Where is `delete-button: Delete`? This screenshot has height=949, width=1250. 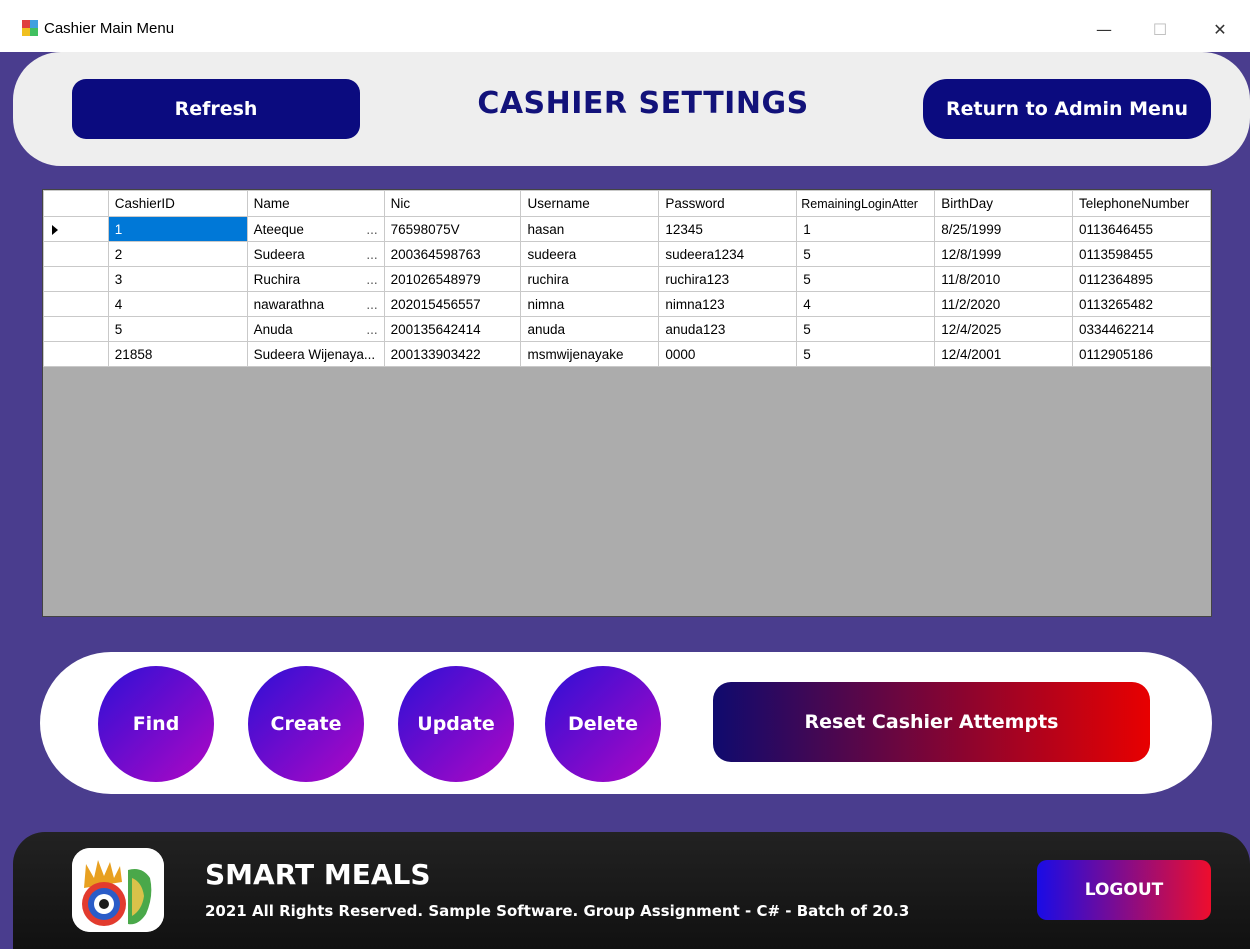 delete-button: Delete is located at coordinates (603, 724).